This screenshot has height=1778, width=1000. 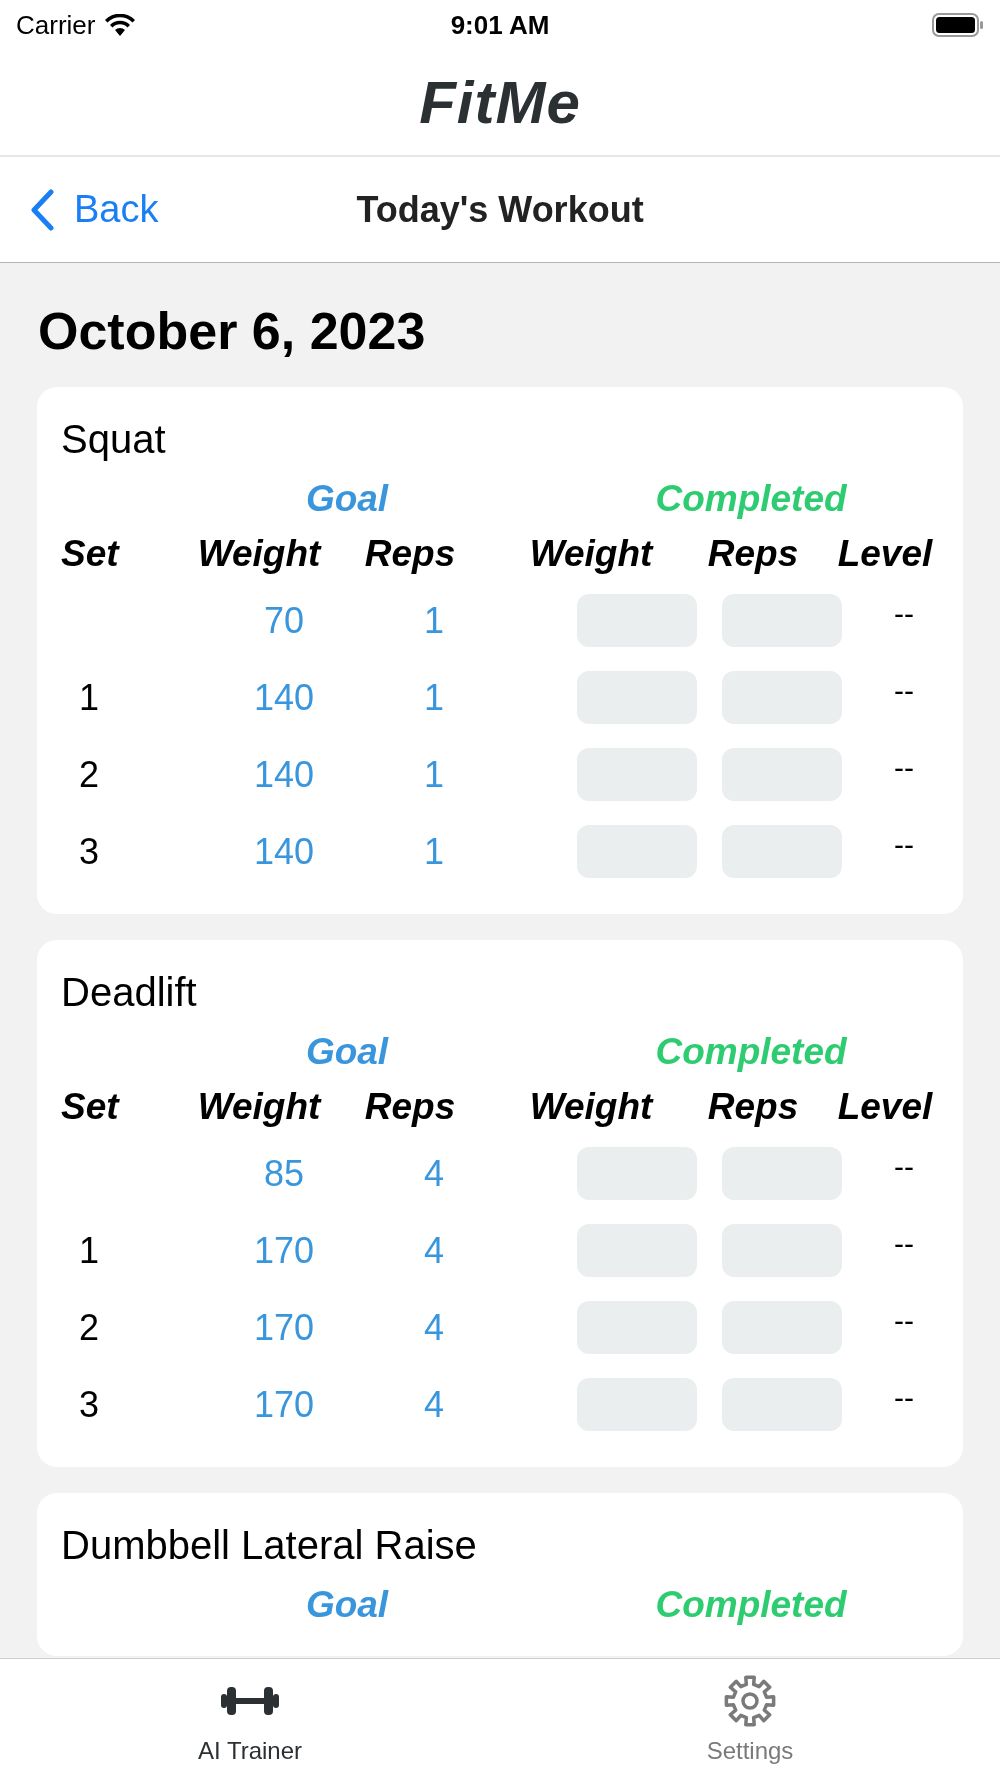 What do you see at coordinates (113, 439) in the screenshot?
I see `exercise-name: Squat` at bounding box center [113, 439].